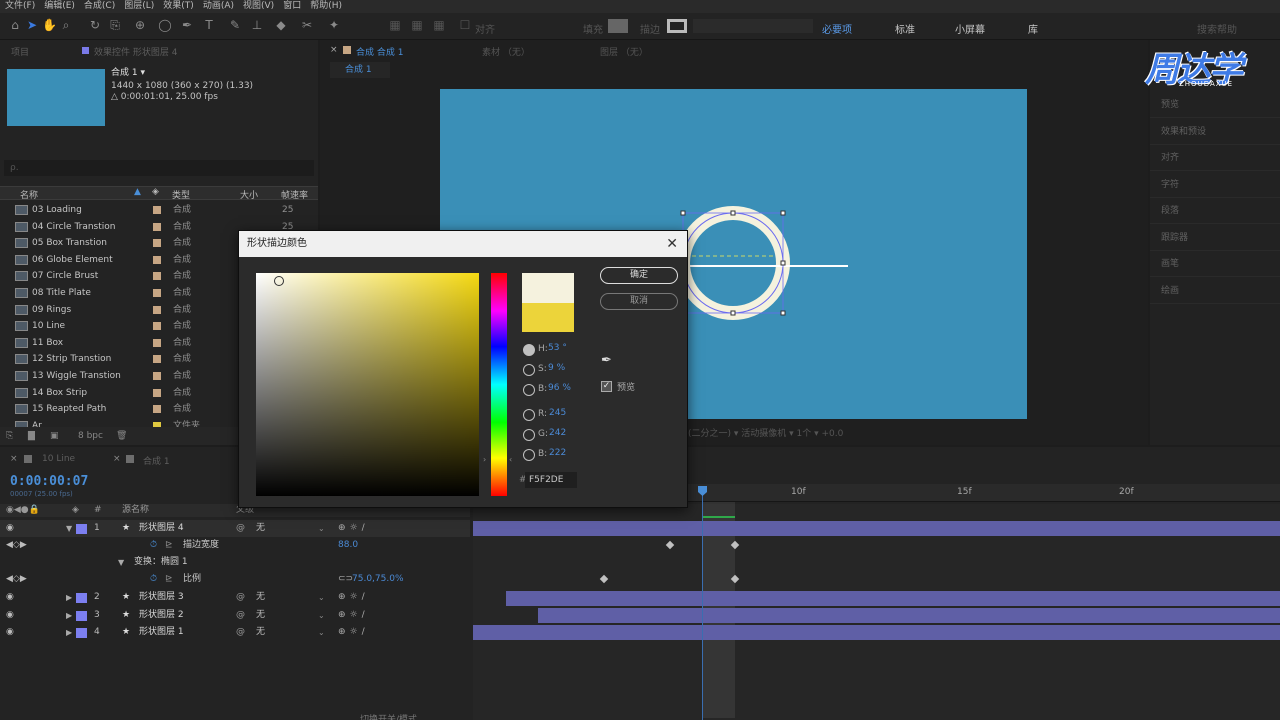 This screenshot has width=1280, height=720. What do you see at coordinates (161, 597) in the screenshot?
I see `layer-name: 形状图层 3` at bounding box center [161, 597].